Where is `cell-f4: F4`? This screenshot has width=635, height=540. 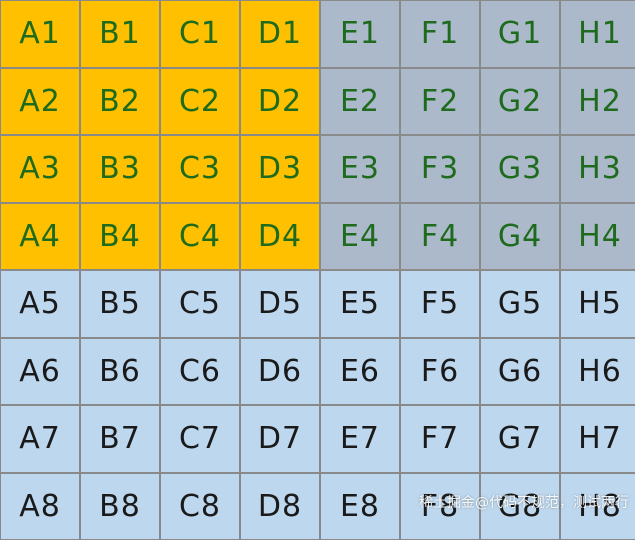
cell-f4: F4 is located at coordinates (440, 237).